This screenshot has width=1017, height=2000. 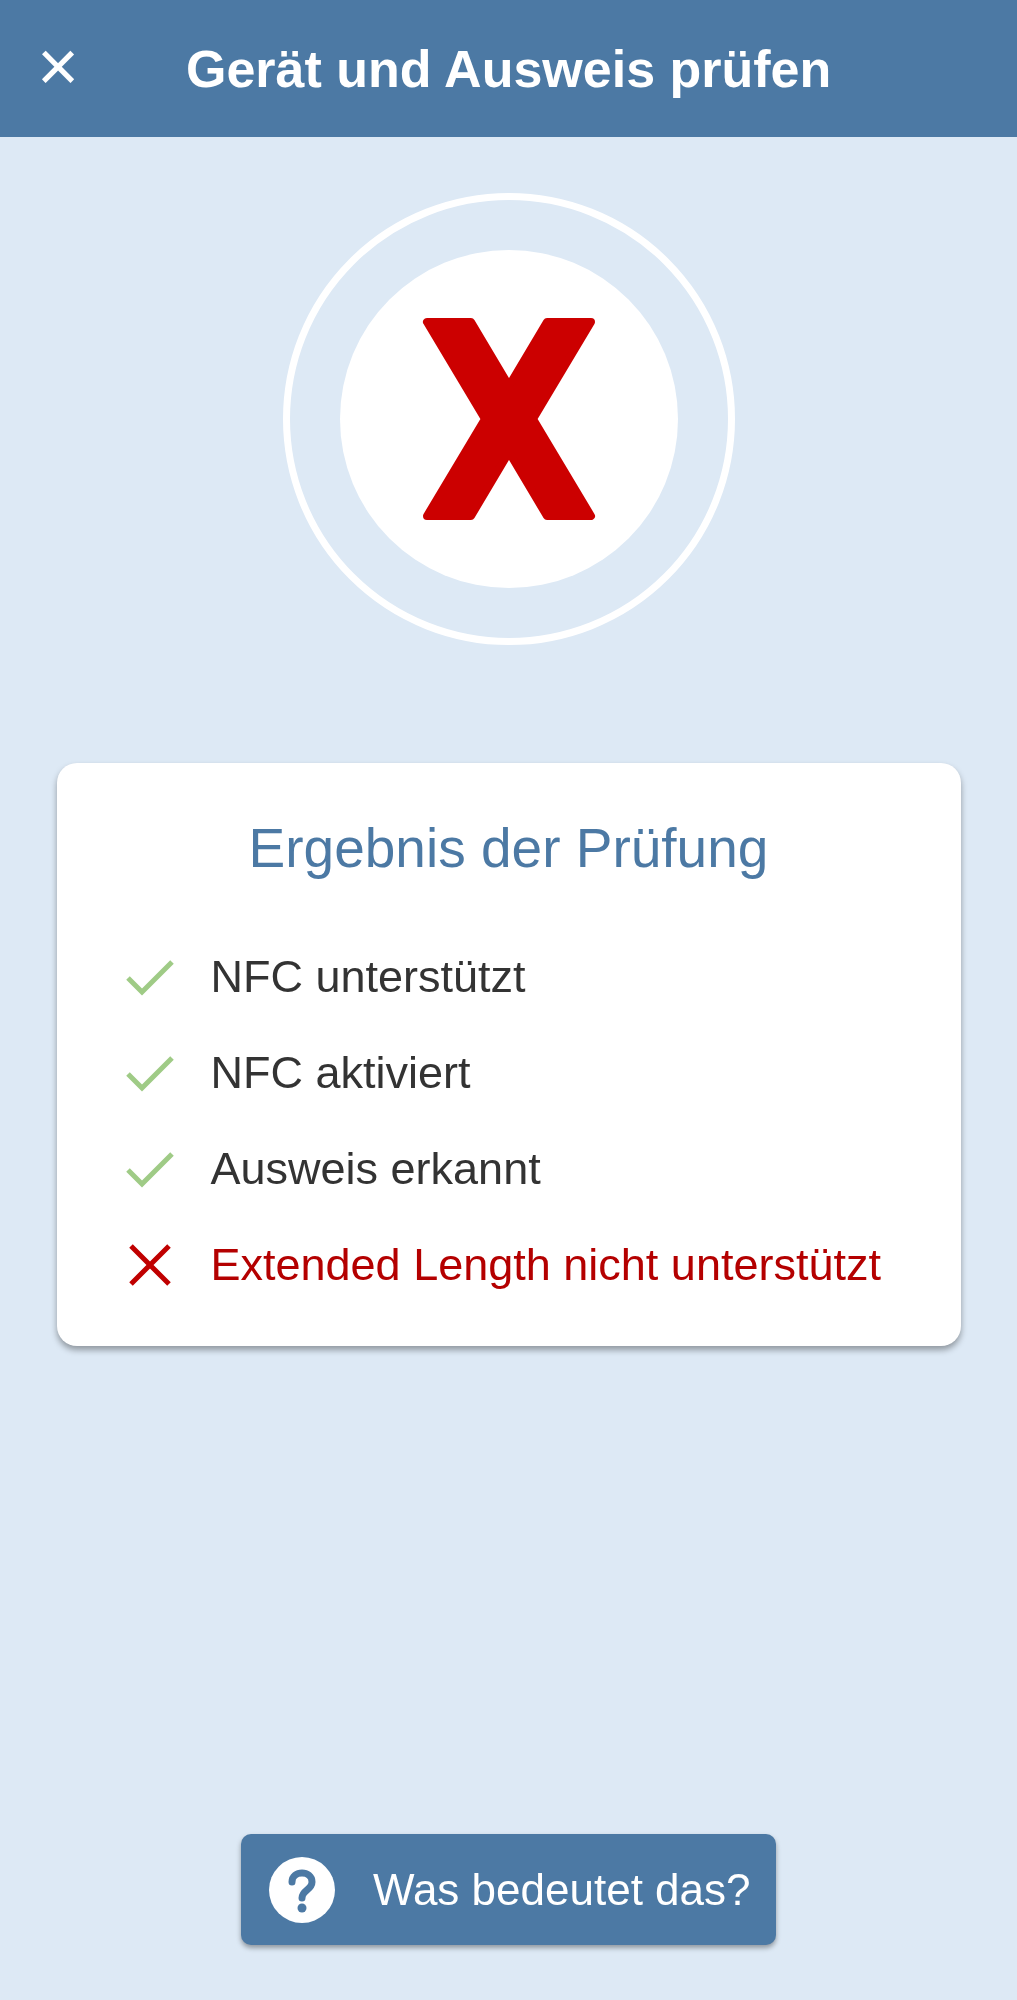 I want to click on check-result-text: Extended Length nicht unterstützt, so click(x=545, y=1265).